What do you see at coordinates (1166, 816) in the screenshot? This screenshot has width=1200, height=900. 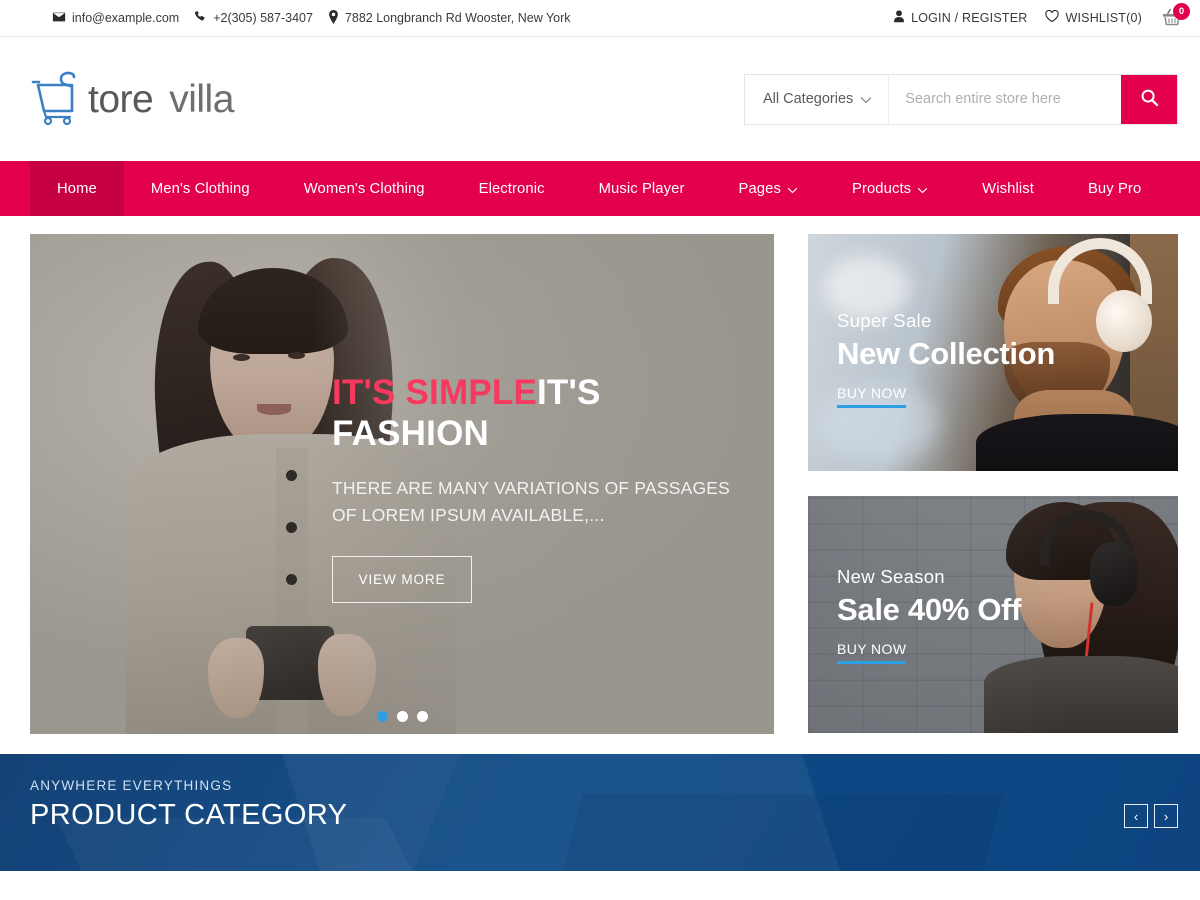 I see `category-carousel-next-button: ›` at bounding box center [1166, 816].